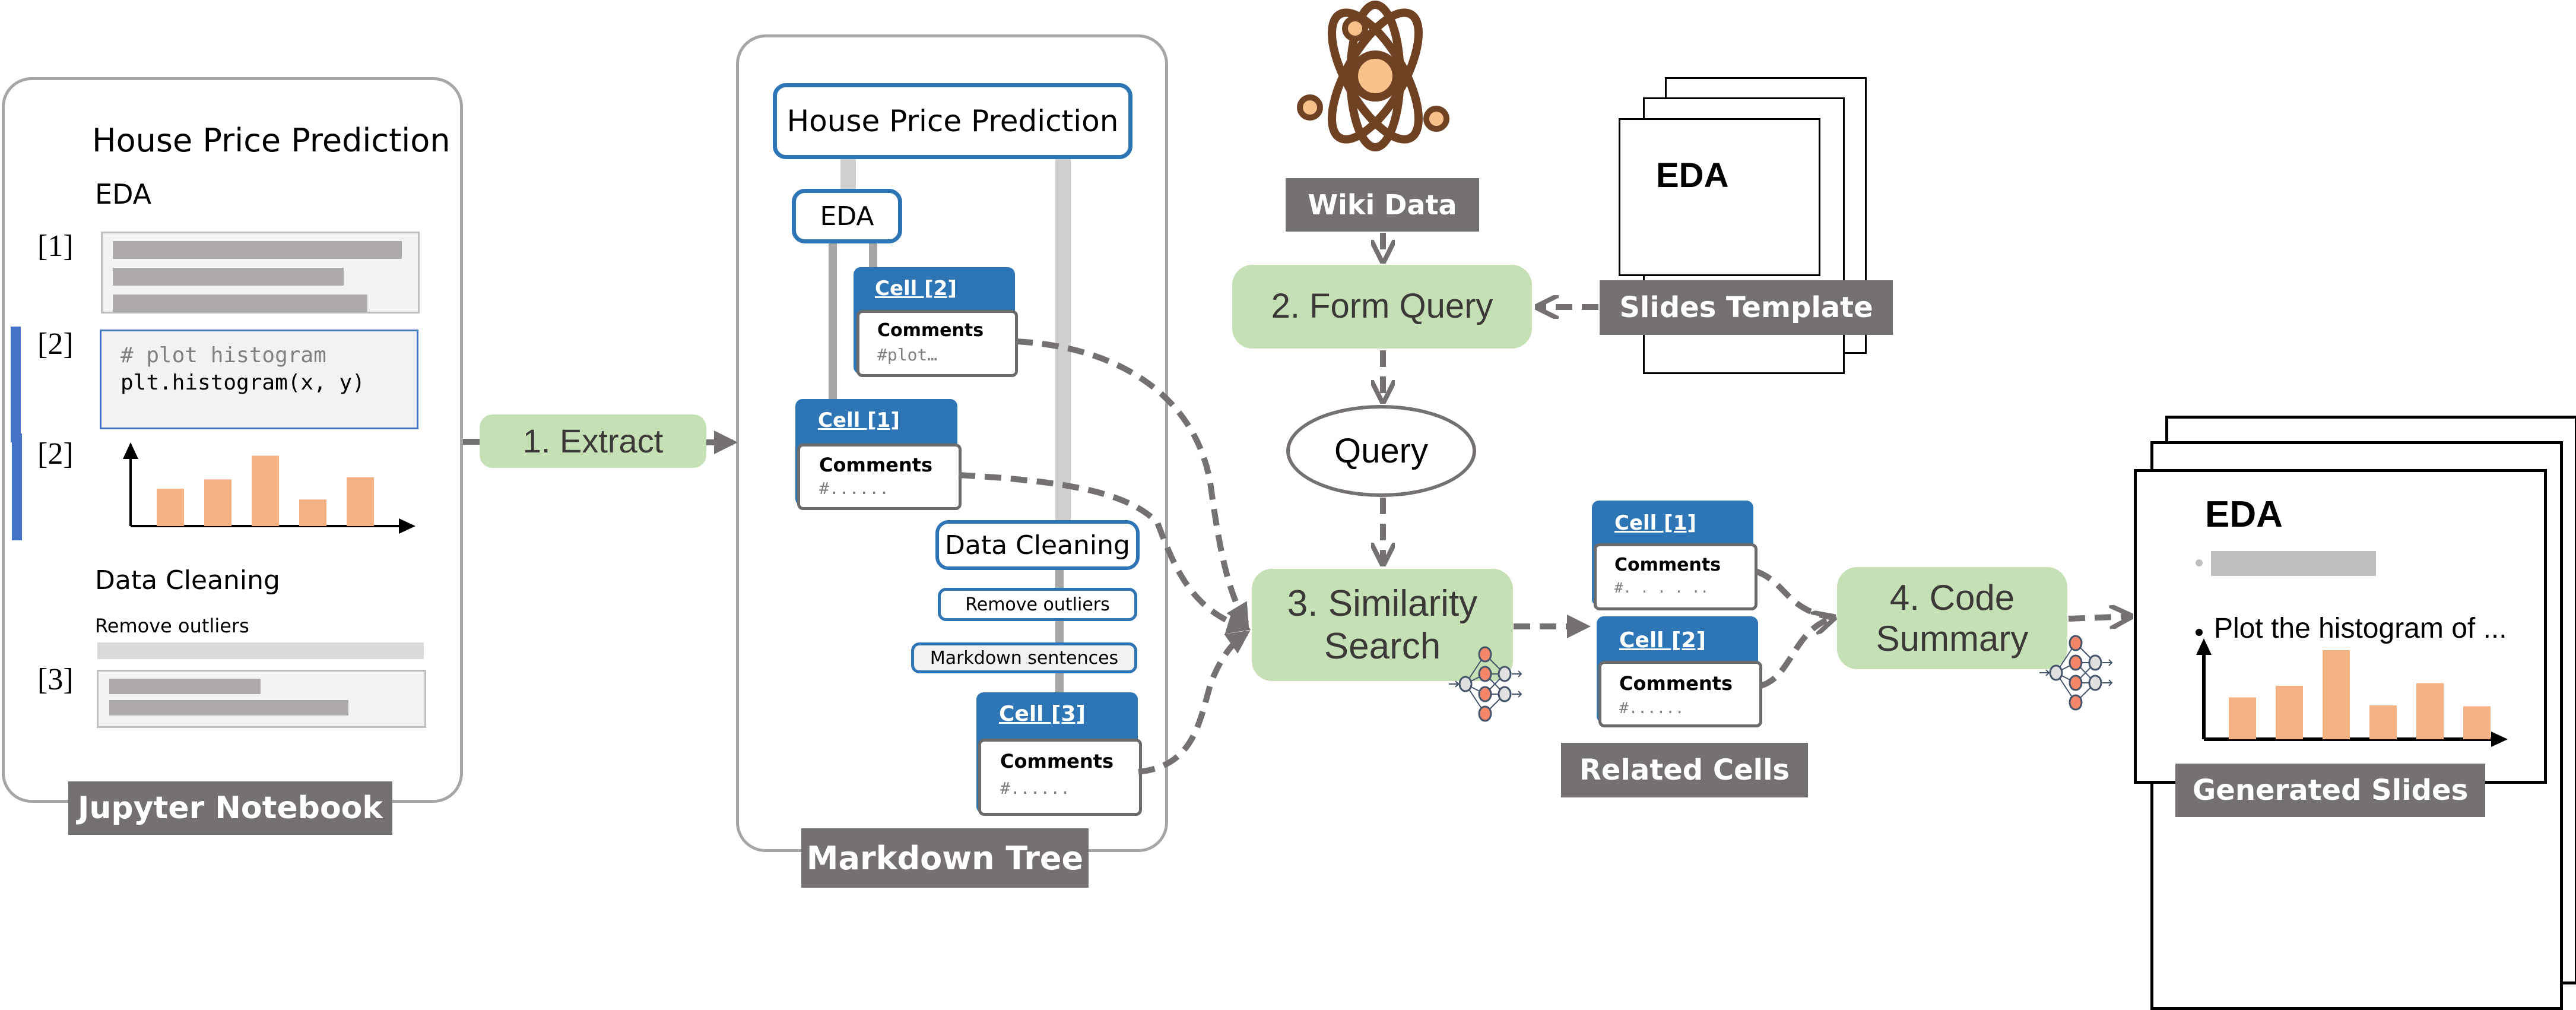  Describe the element at coordinates (1781, 678) in the screenshot. I see `neural-network-icons` at that location.